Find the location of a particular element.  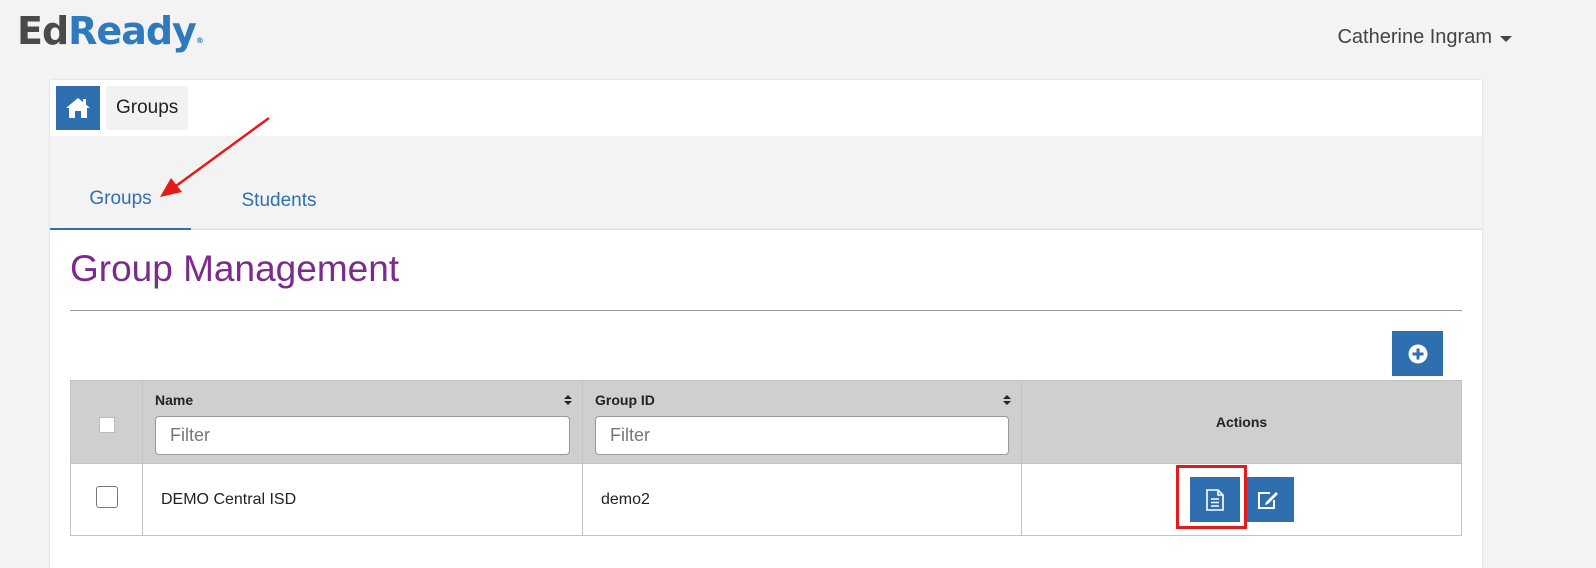

breadcrumb: Groups is located at coordinates (122, 108).